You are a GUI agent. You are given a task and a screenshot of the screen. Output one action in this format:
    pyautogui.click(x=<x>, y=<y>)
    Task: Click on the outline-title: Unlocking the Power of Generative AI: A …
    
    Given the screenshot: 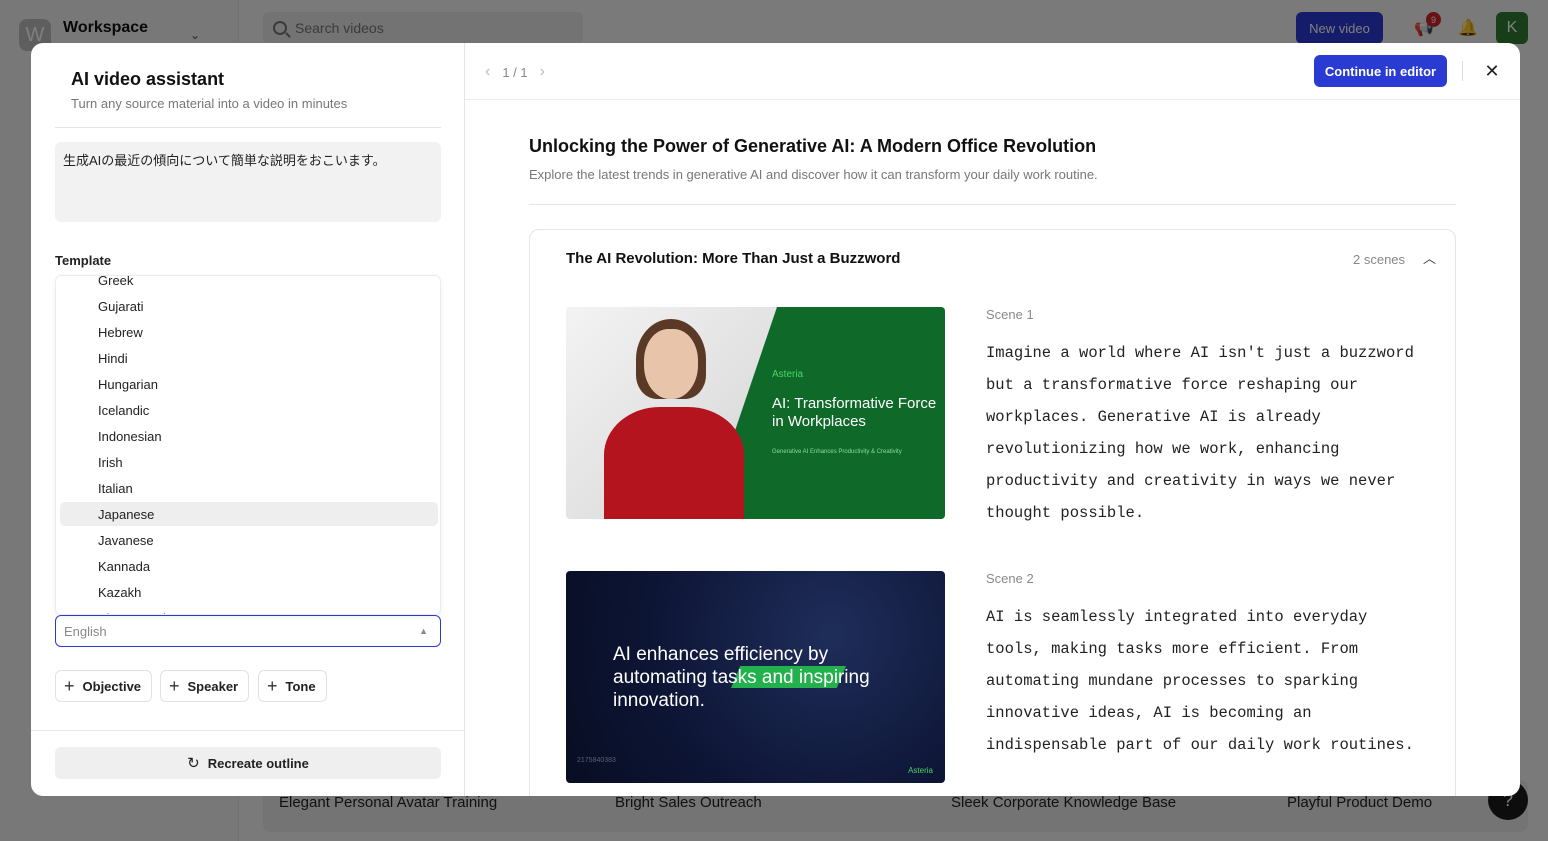 What is the action you would take?
    pyautogui.click(x=812, y=146)
    